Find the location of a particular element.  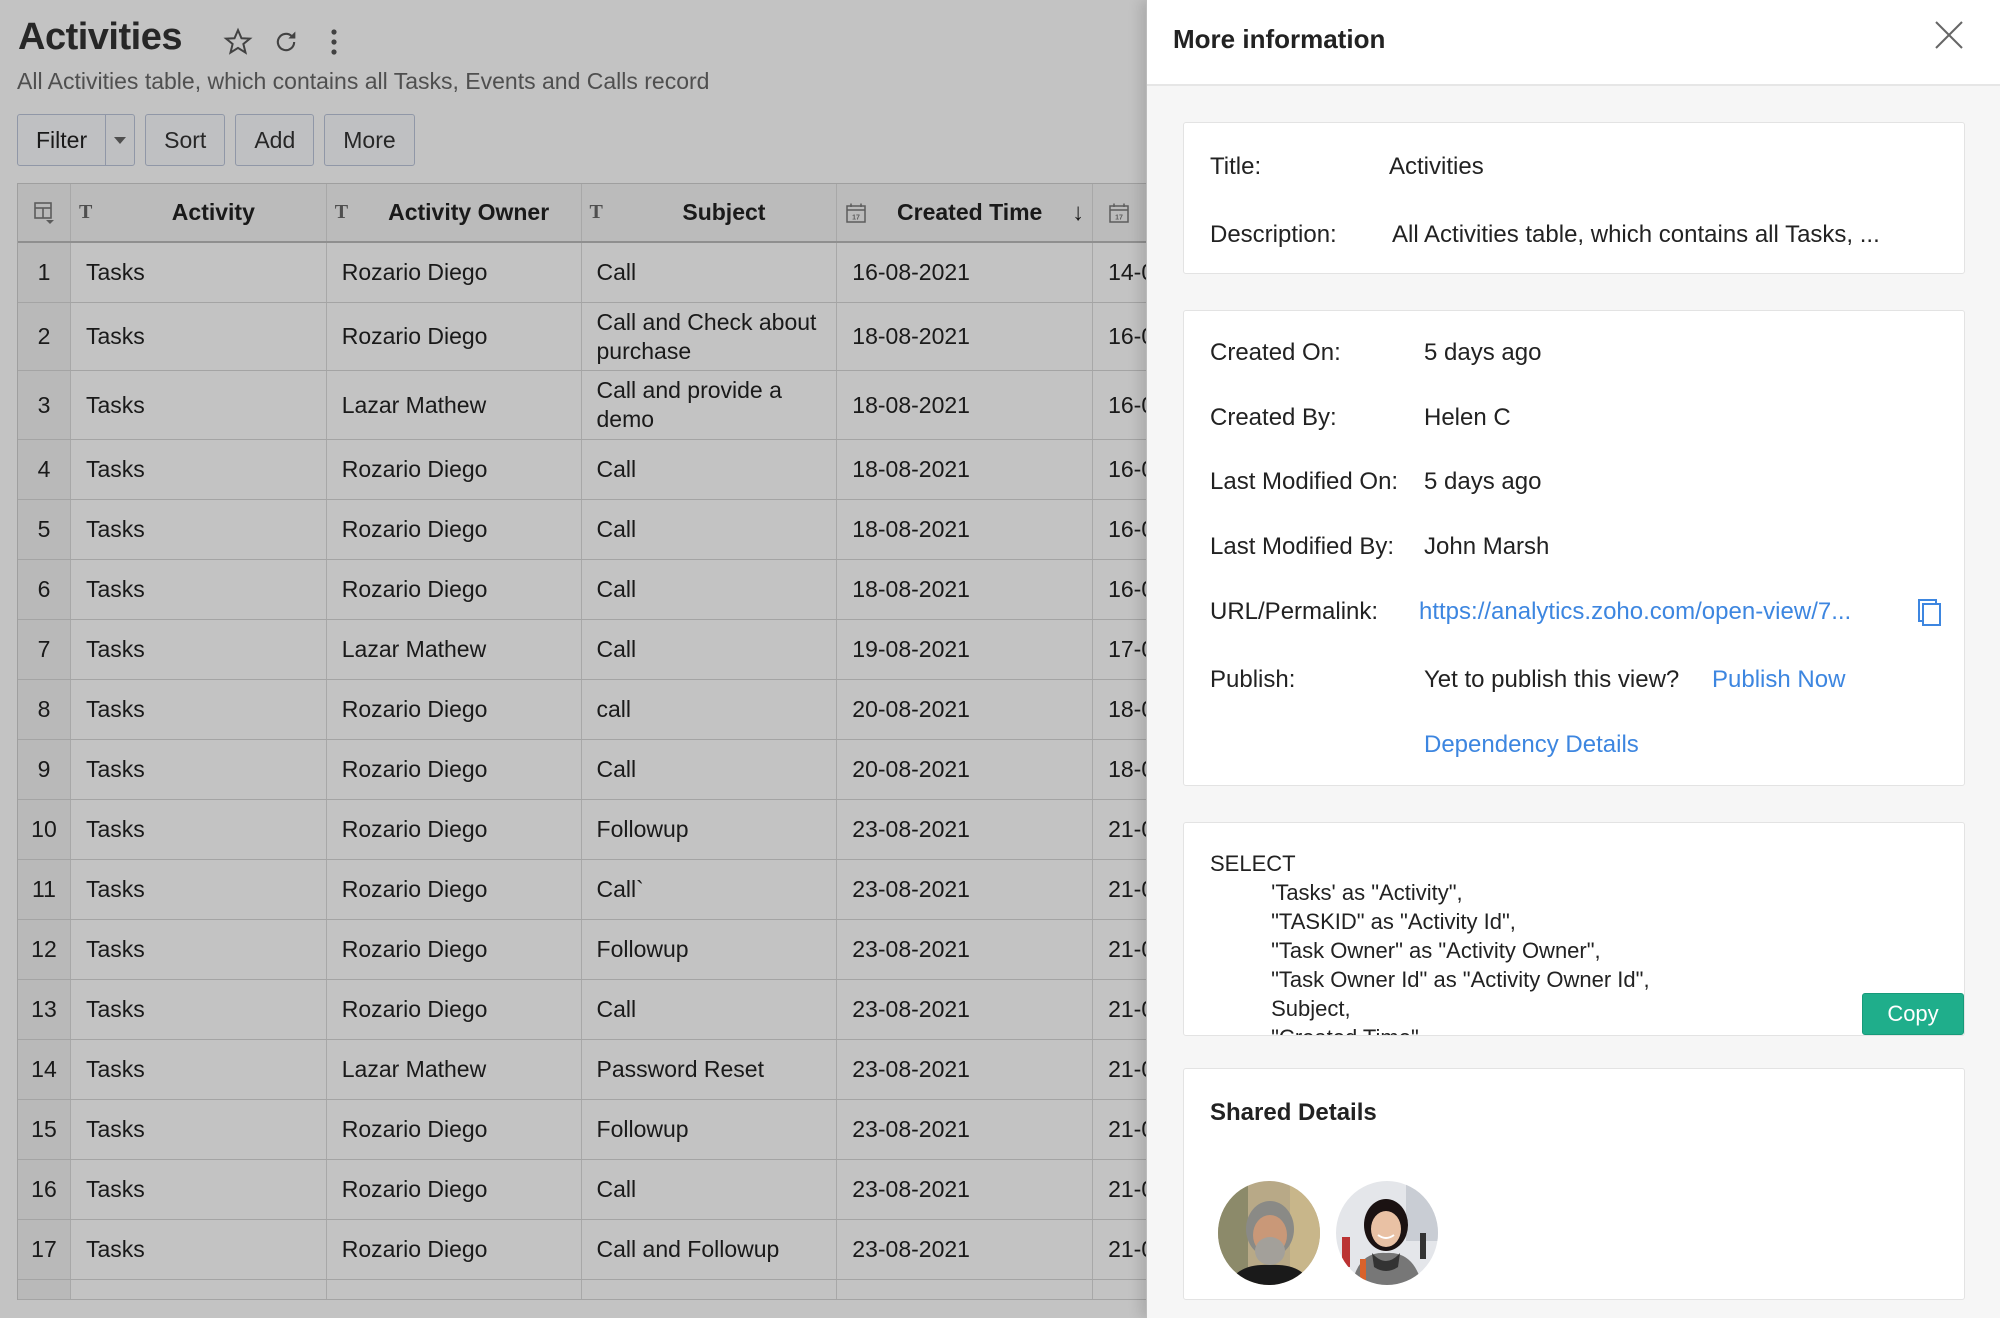

created-on-label: Created On: is located at coordinates (1275, 352).